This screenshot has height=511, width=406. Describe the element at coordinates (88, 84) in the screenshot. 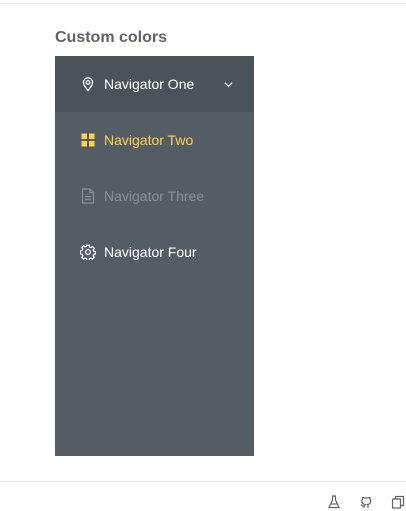

I see `location-icon` at that location.